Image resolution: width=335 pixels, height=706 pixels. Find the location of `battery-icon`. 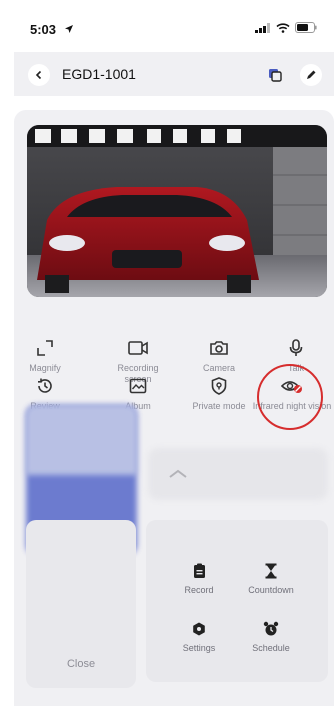

battery-icon is located at coordinates (306, 27).